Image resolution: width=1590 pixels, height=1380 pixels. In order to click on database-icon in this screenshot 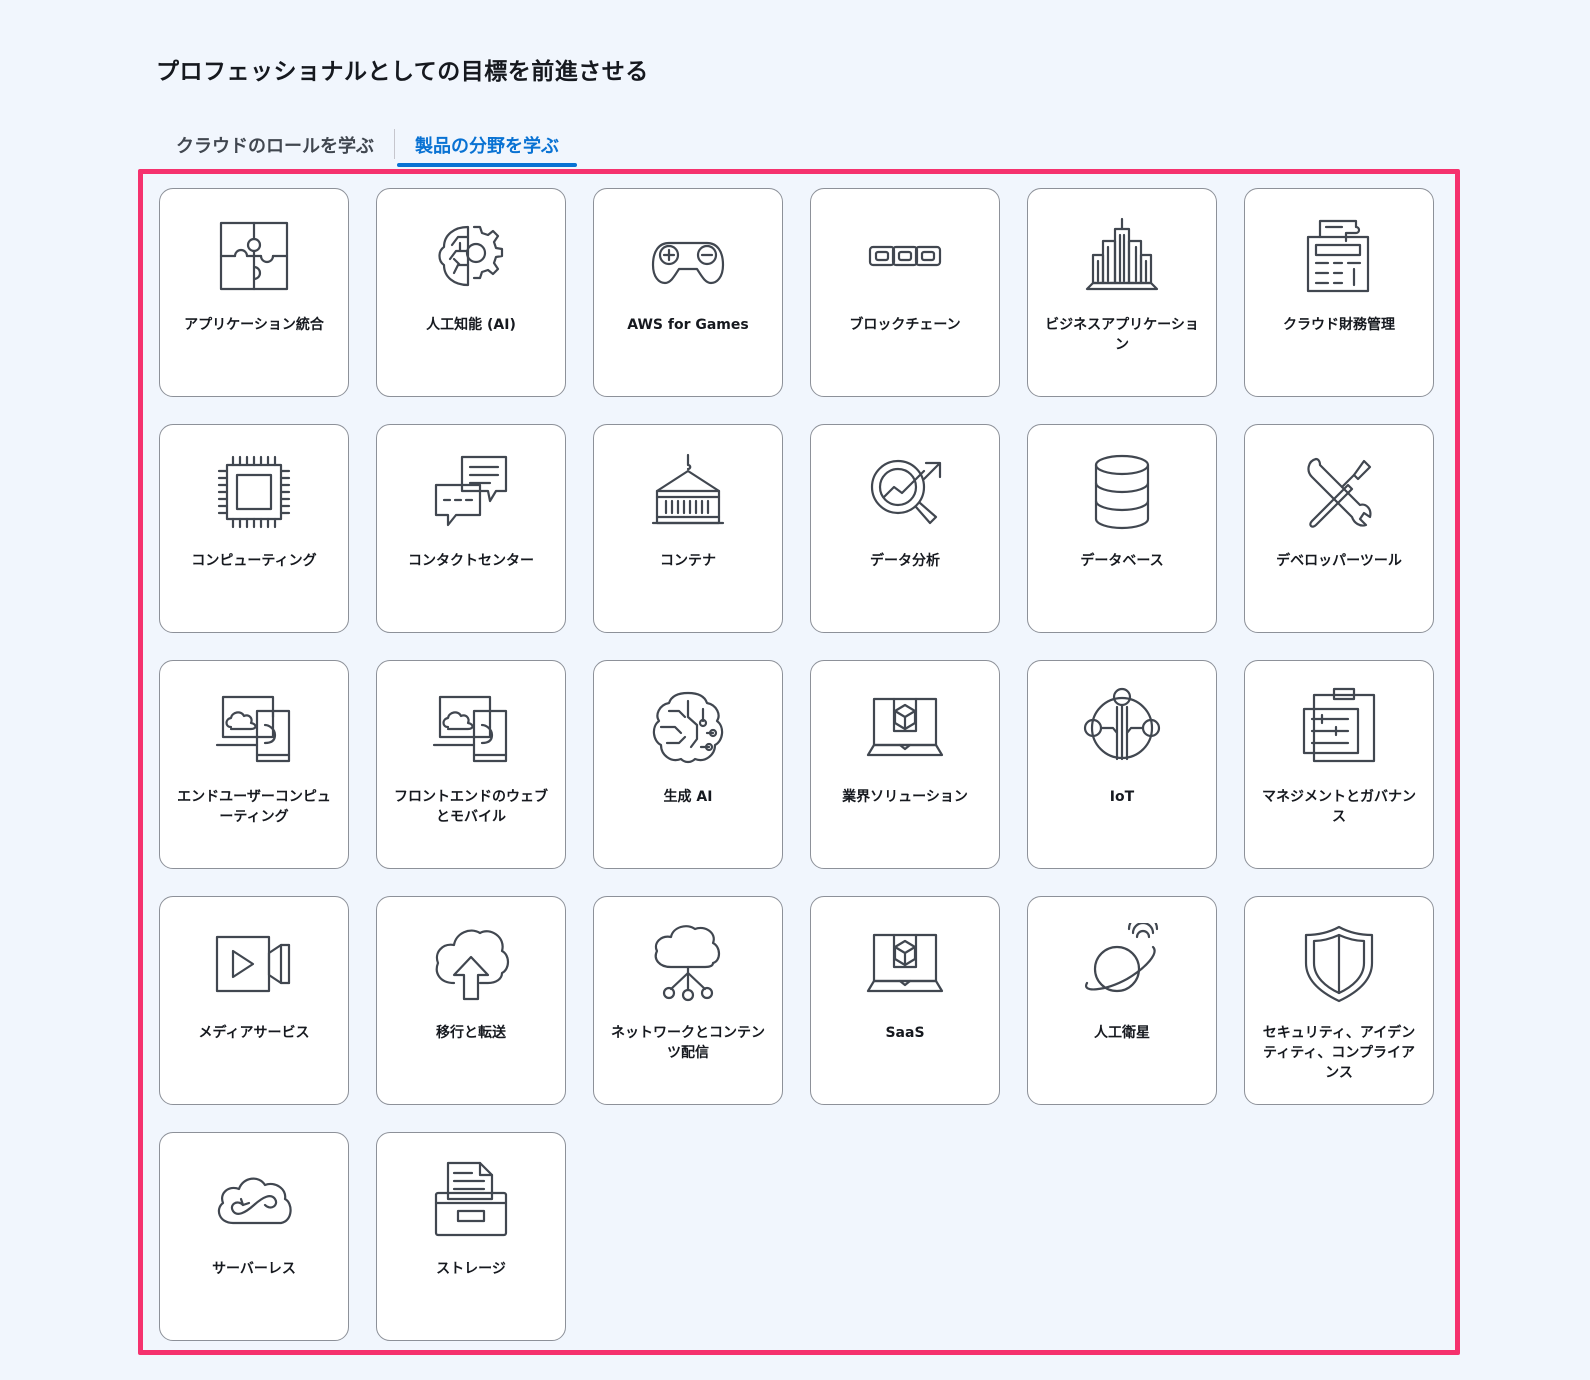, I will do `click(1122, 492)`.